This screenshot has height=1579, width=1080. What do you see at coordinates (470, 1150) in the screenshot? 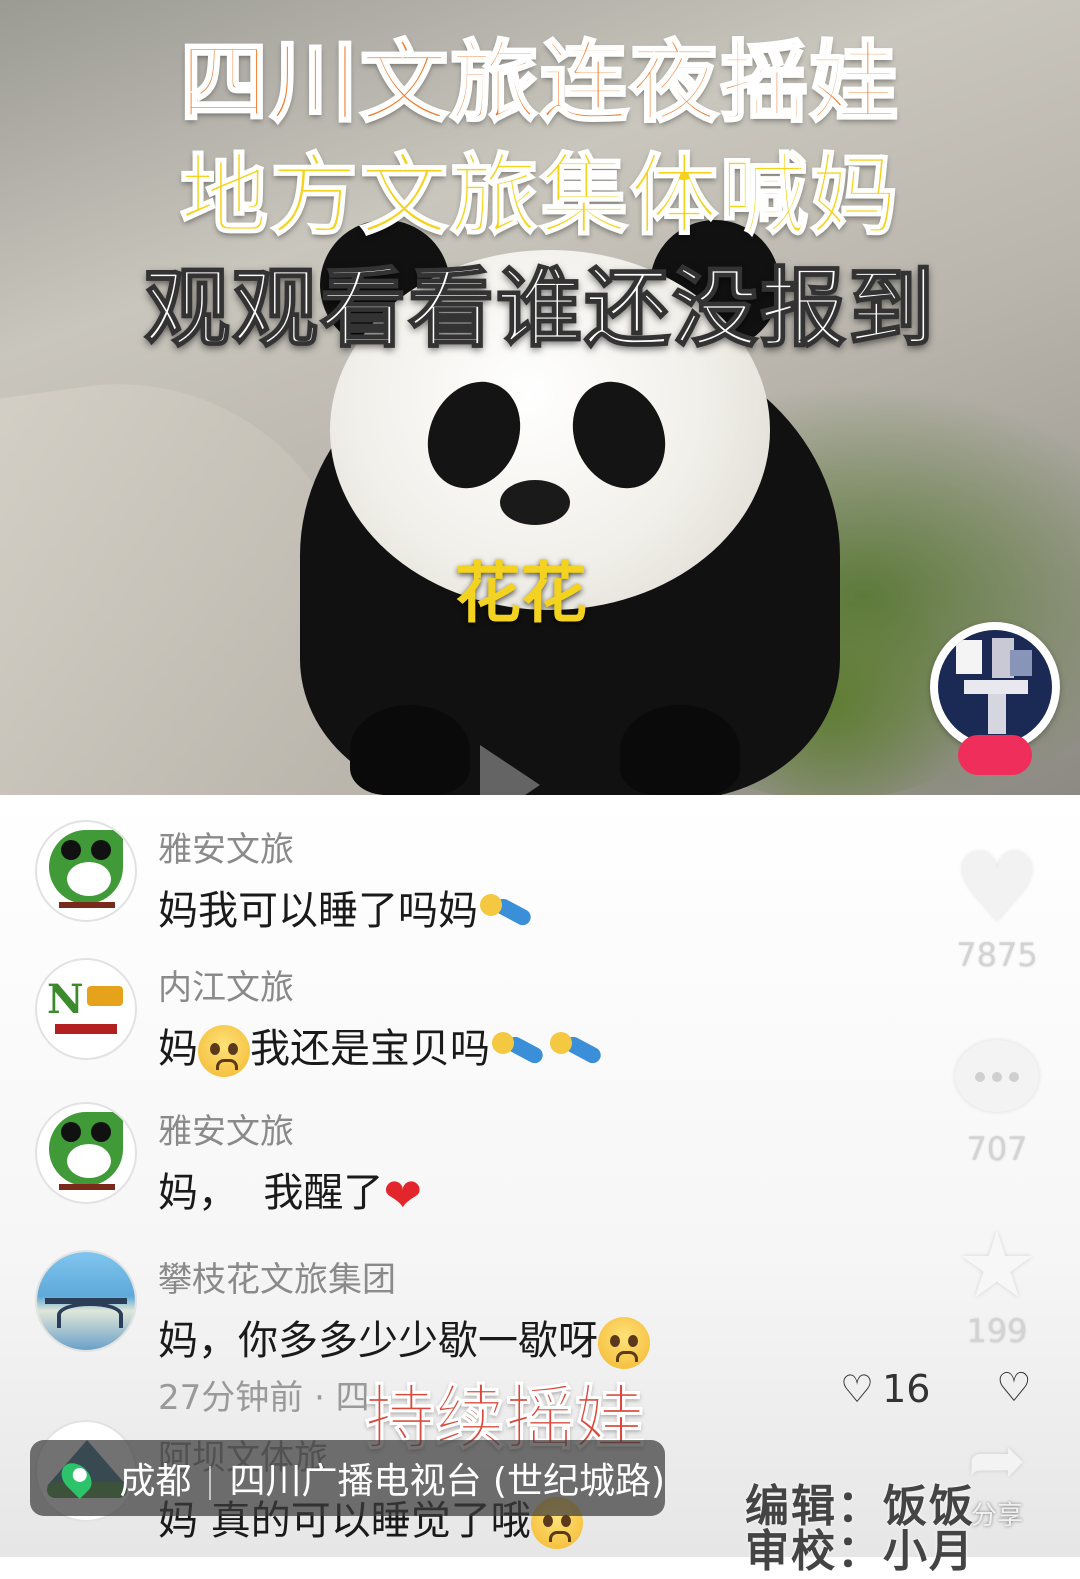
I see `comment-item: 雅安文旅 妈， 我醒了❤` at bounding box center [470, 1150].